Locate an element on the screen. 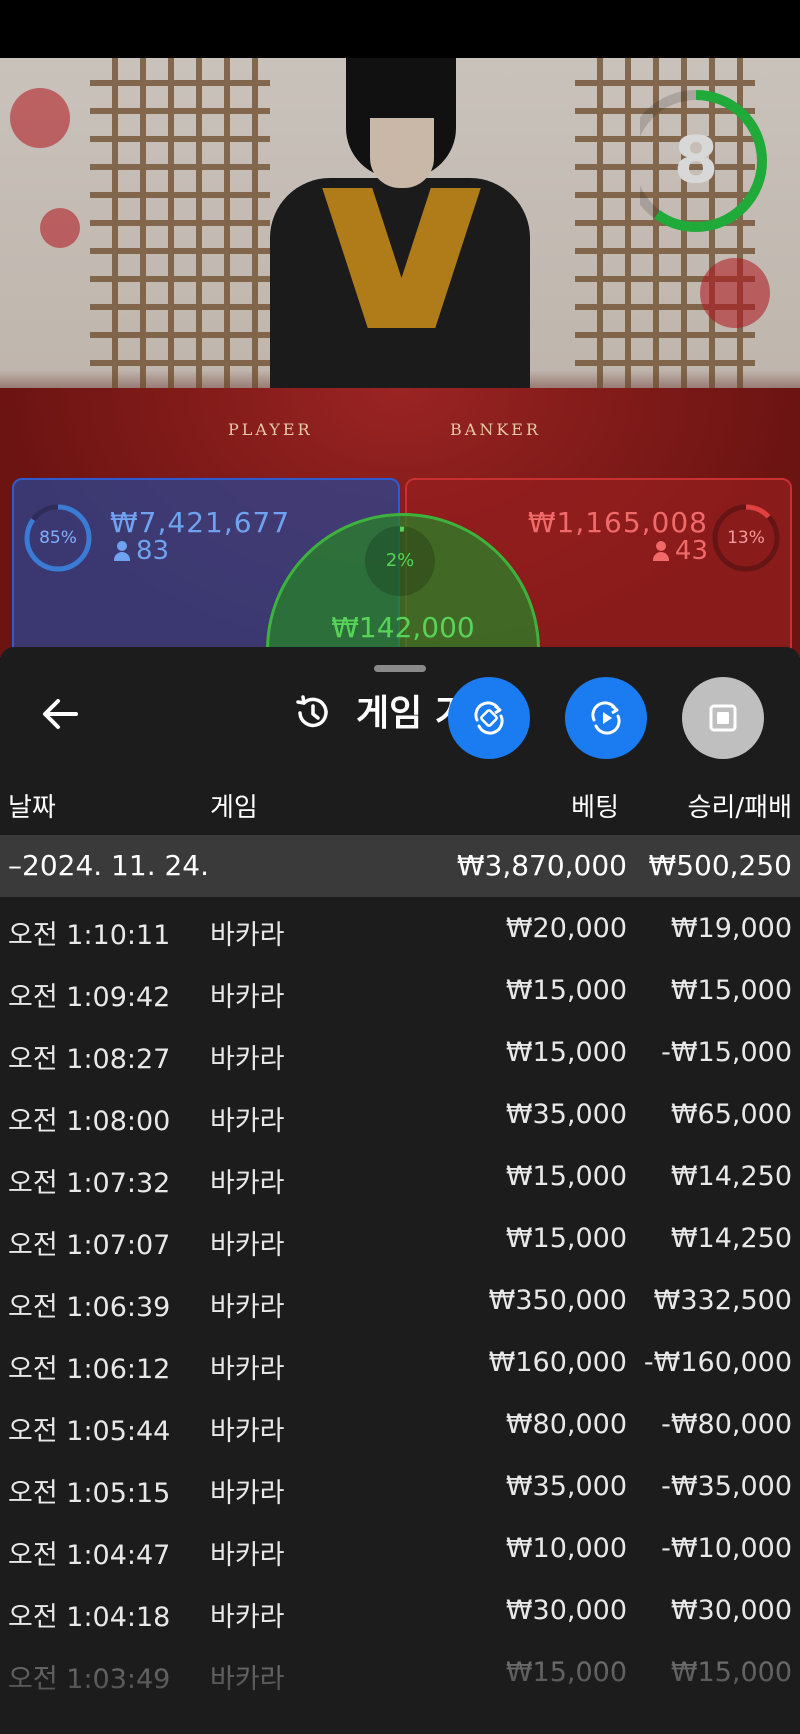 The width and height of the screenshot is (800, 1734). history-icon is located at coordinates (312, 713).